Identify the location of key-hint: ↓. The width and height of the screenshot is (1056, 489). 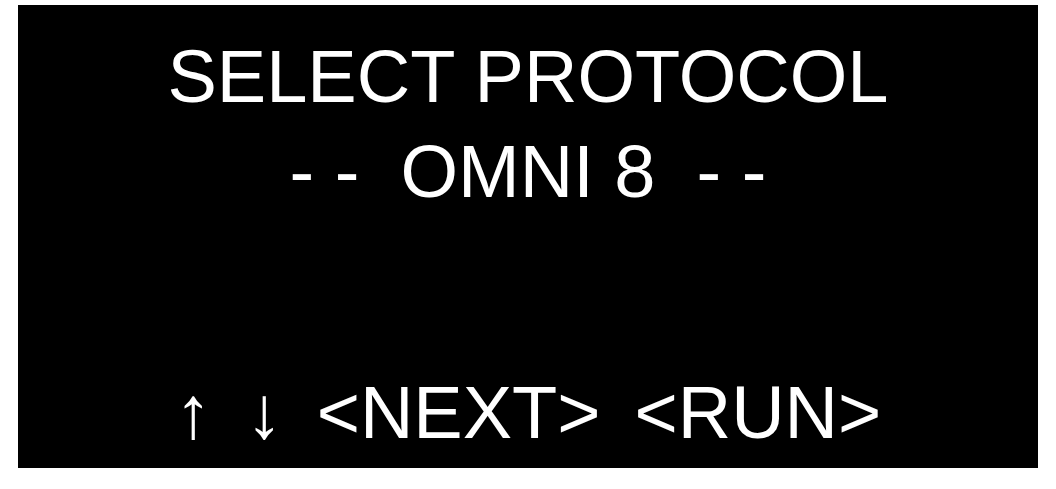
(264, 413).